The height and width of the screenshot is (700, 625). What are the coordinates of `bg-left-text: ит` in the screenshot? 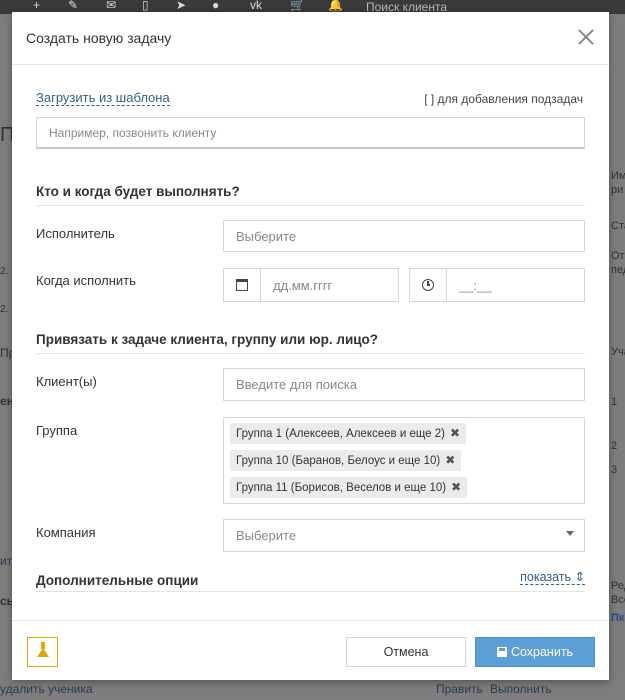 It's located at (6, 561).